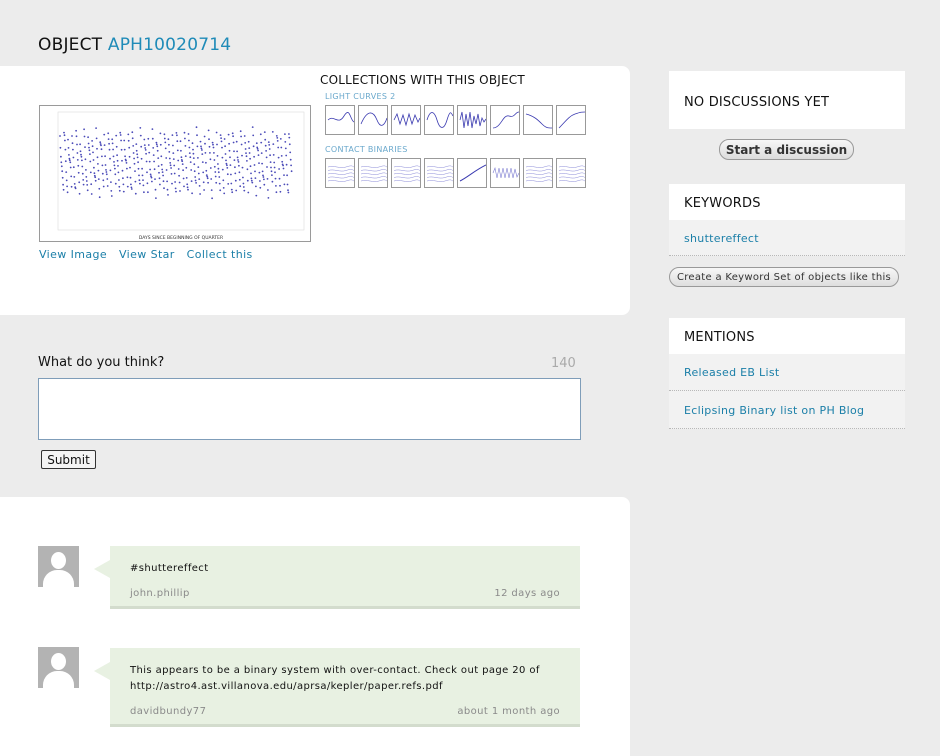 Image resolution: width=940 pixels, height=756 pixels. I want to click on lightcurve-x-label: DAYS SINCE BEGINNING OF QUARTER, so click(181, 238).